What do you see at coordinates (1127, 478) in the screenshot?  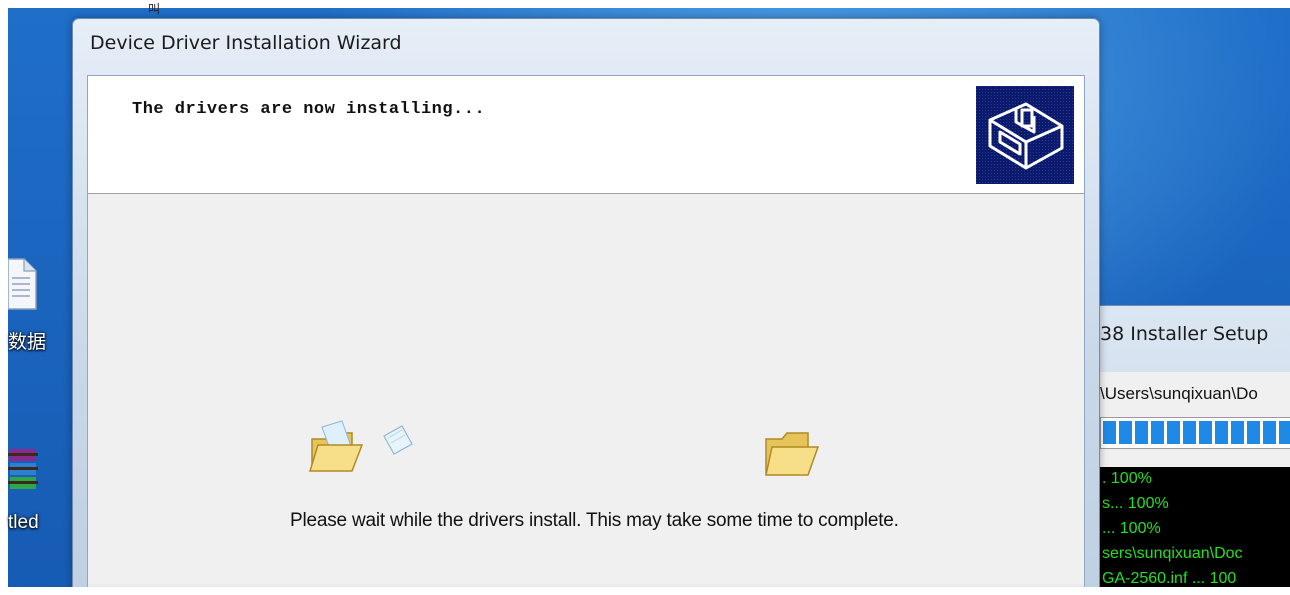 I see `console-line: . 100%` at bounding box center [1127, 478].